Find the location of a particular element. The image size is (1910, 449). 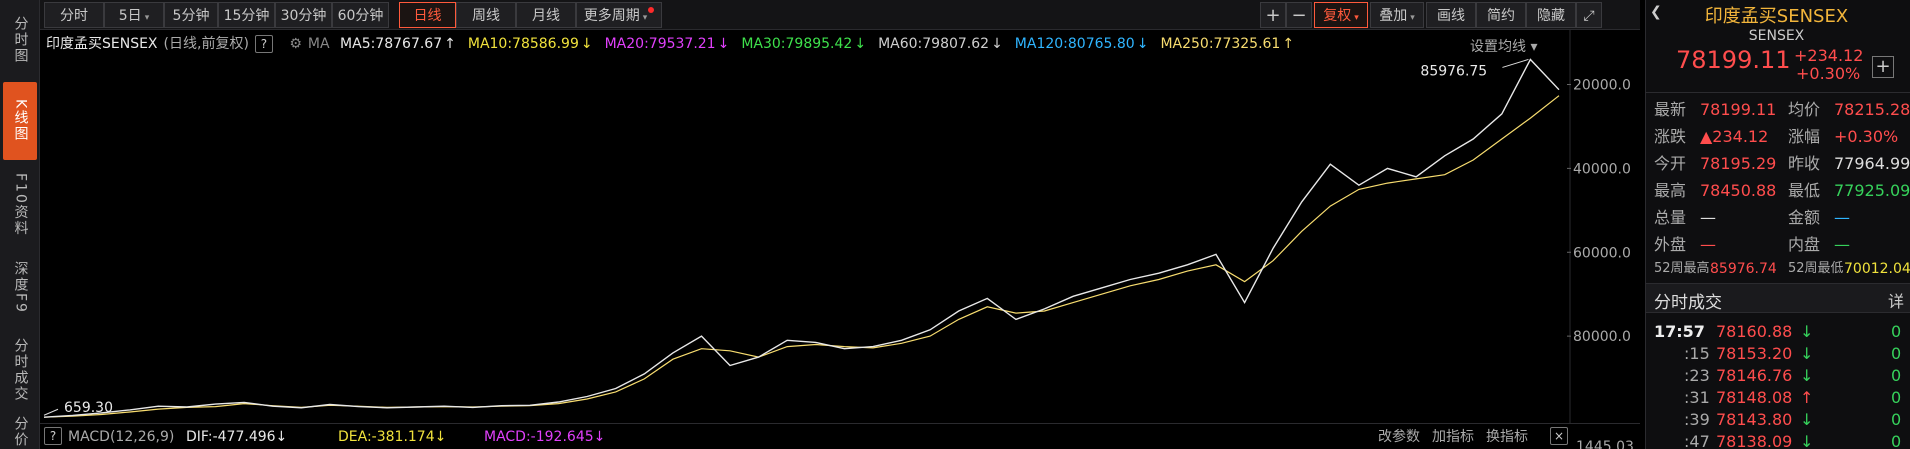

ma-label: MA is located at coordinates (318, 44).